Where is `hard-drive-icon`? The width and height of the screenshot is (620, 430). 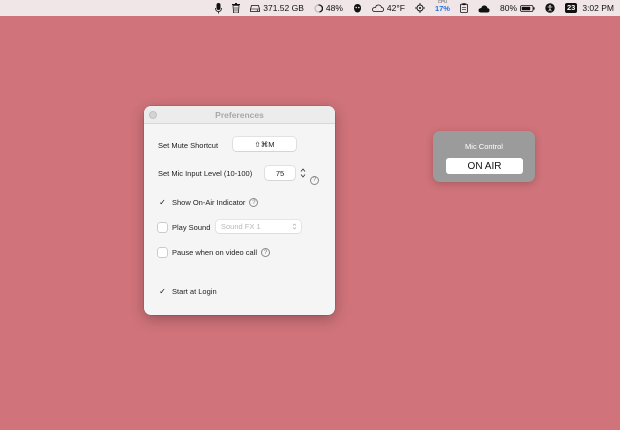
hard-drive-icon is located at coordinates (255, 8).